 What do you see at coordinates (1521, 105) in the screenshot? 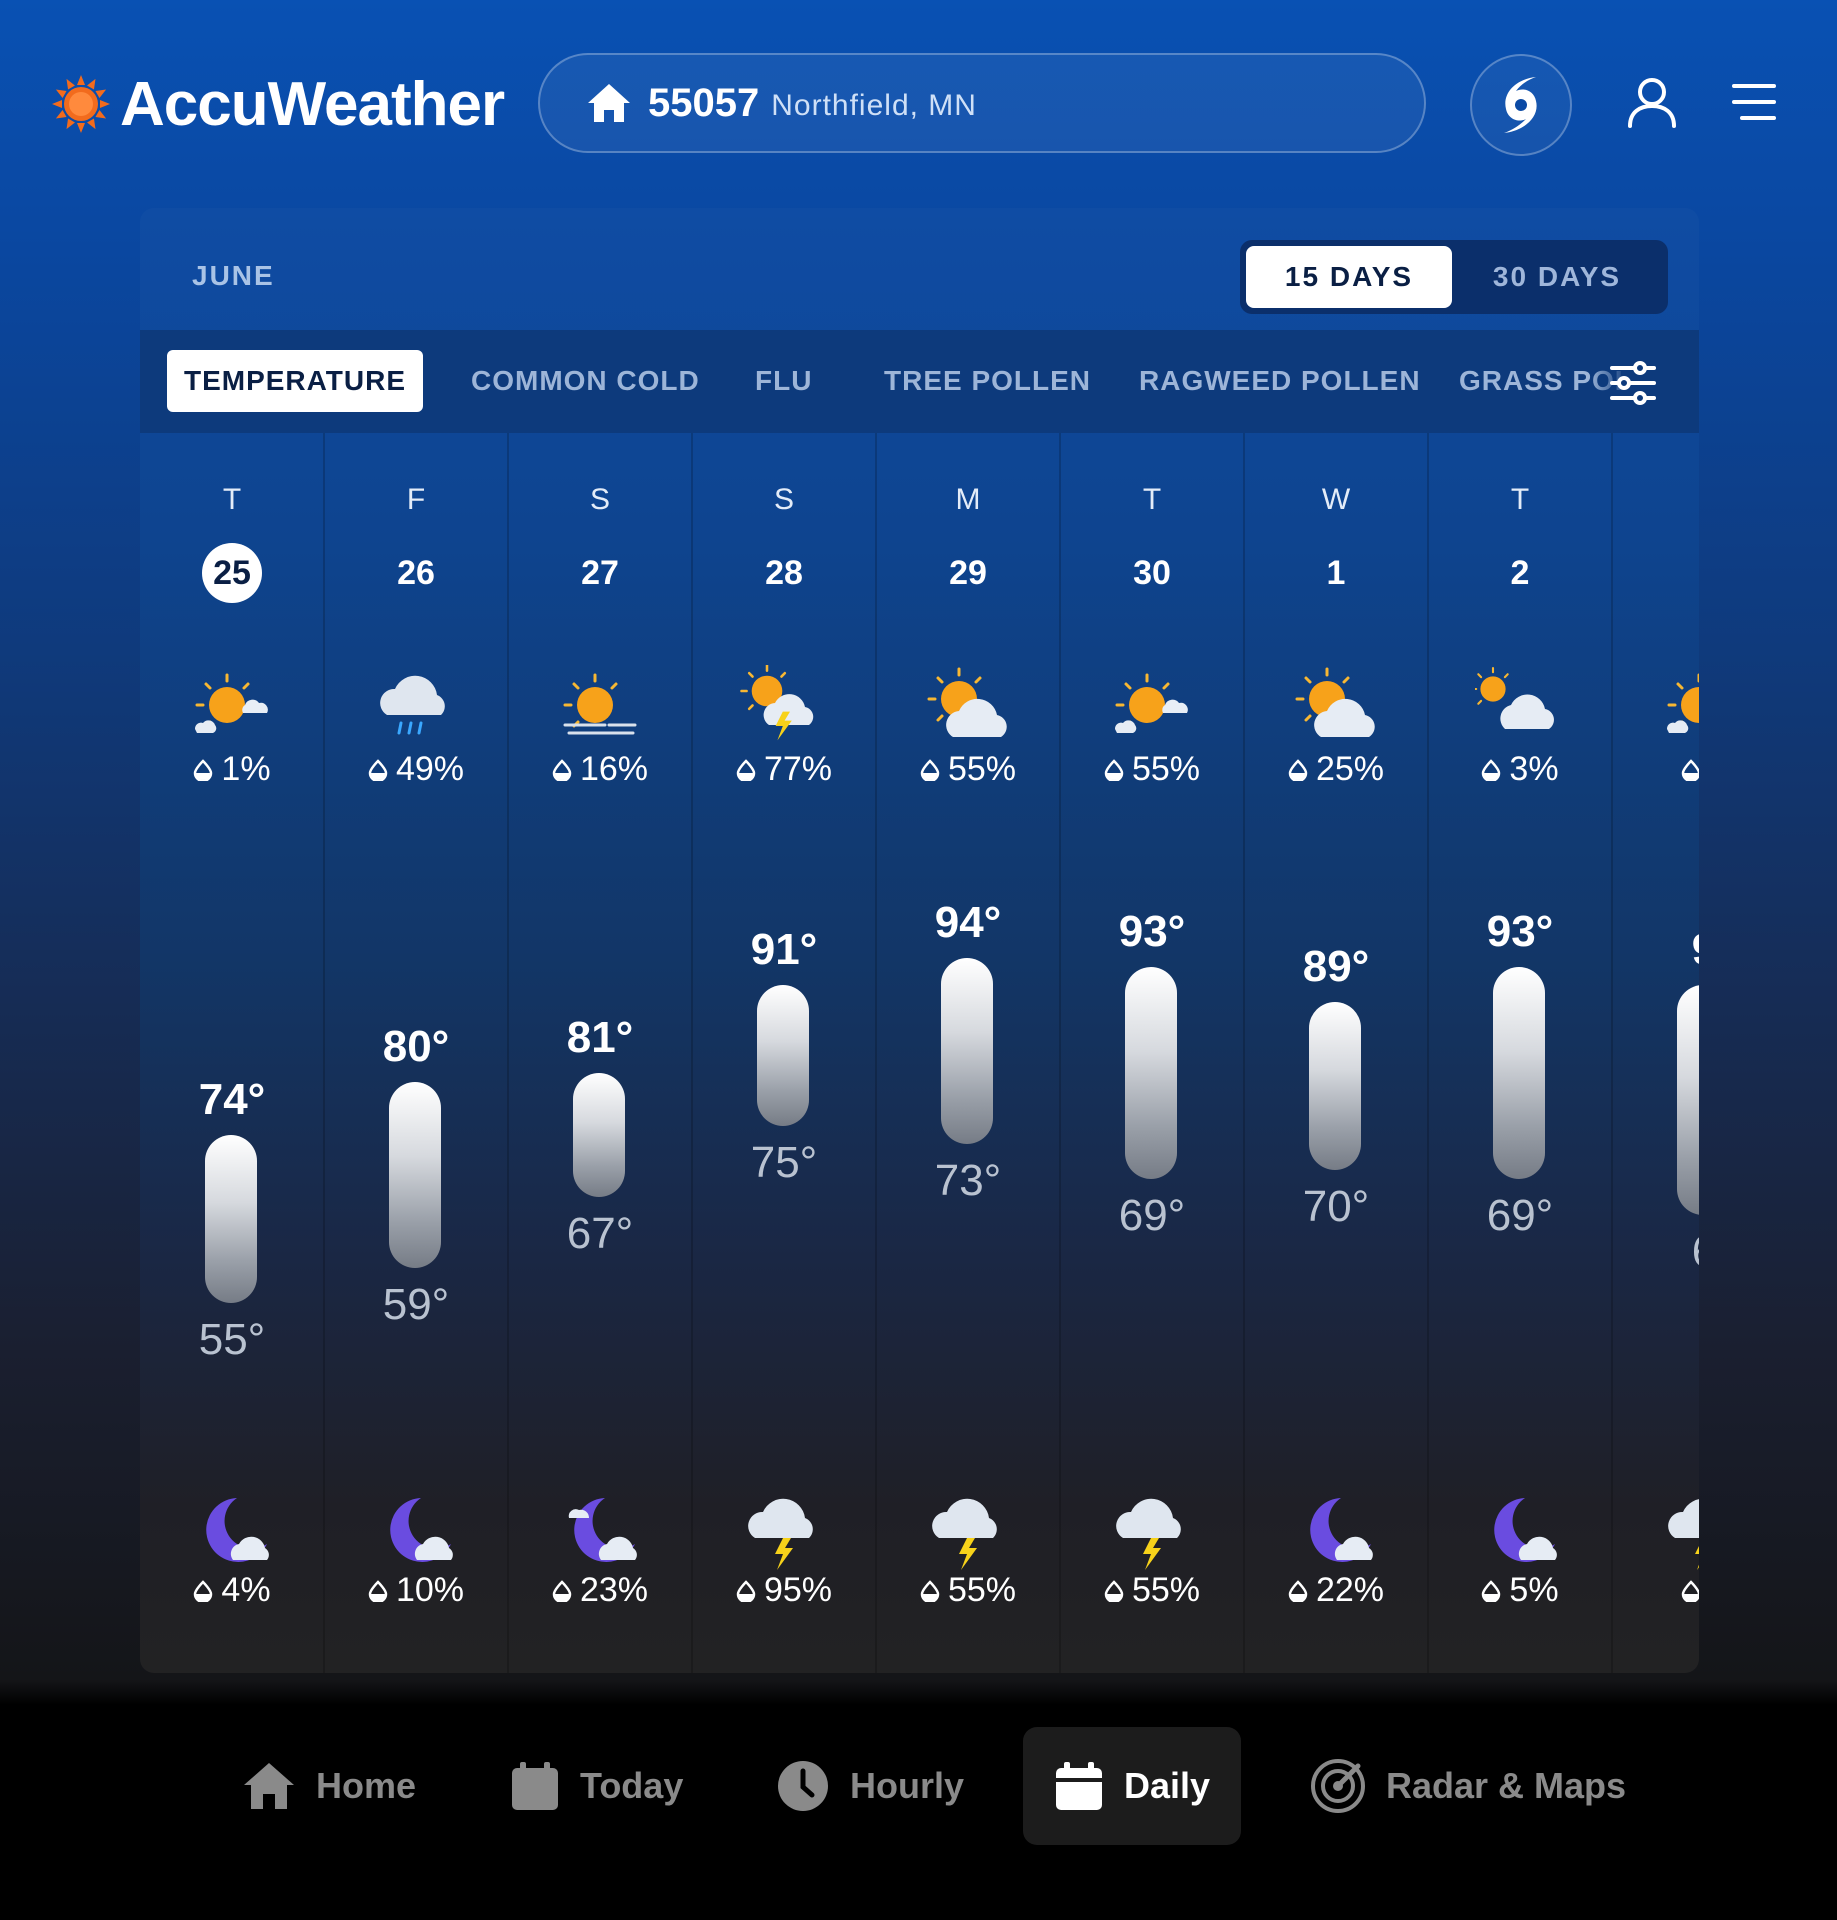
I see `hurricane-button` at bounding box center [1521, 105].